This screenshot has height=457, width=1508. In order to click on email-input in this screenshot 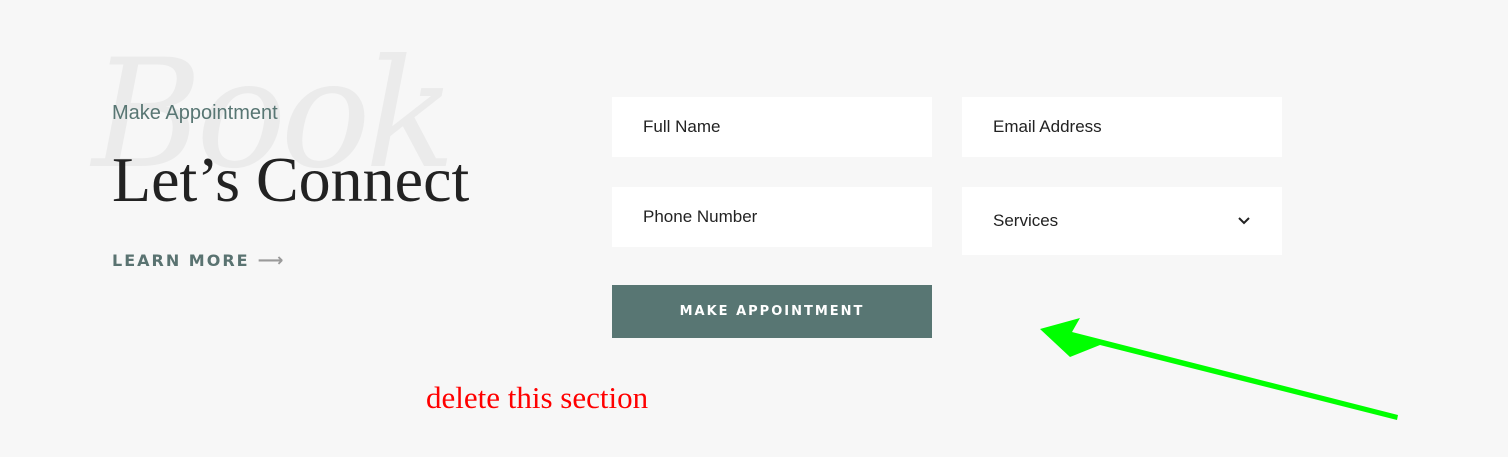, I will do `click(1137, 127)`.